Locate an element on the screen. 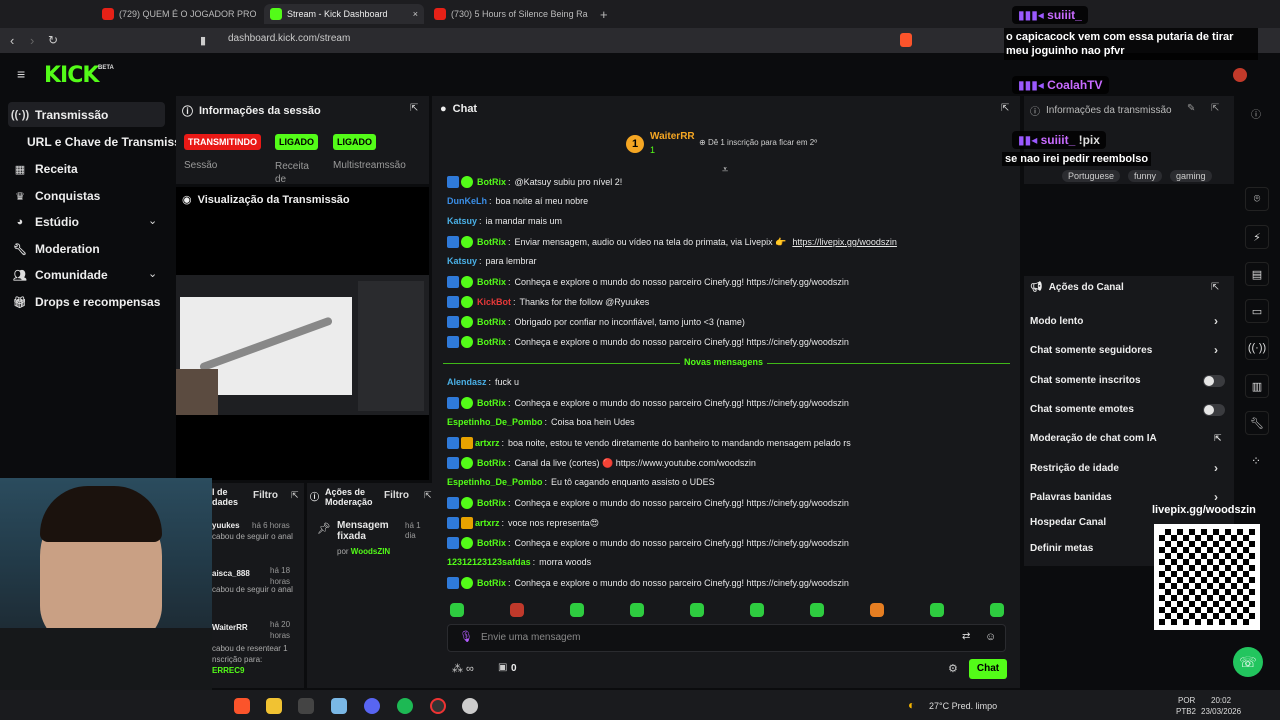  tag-chip: funny is located at coordinates (1145, 176).